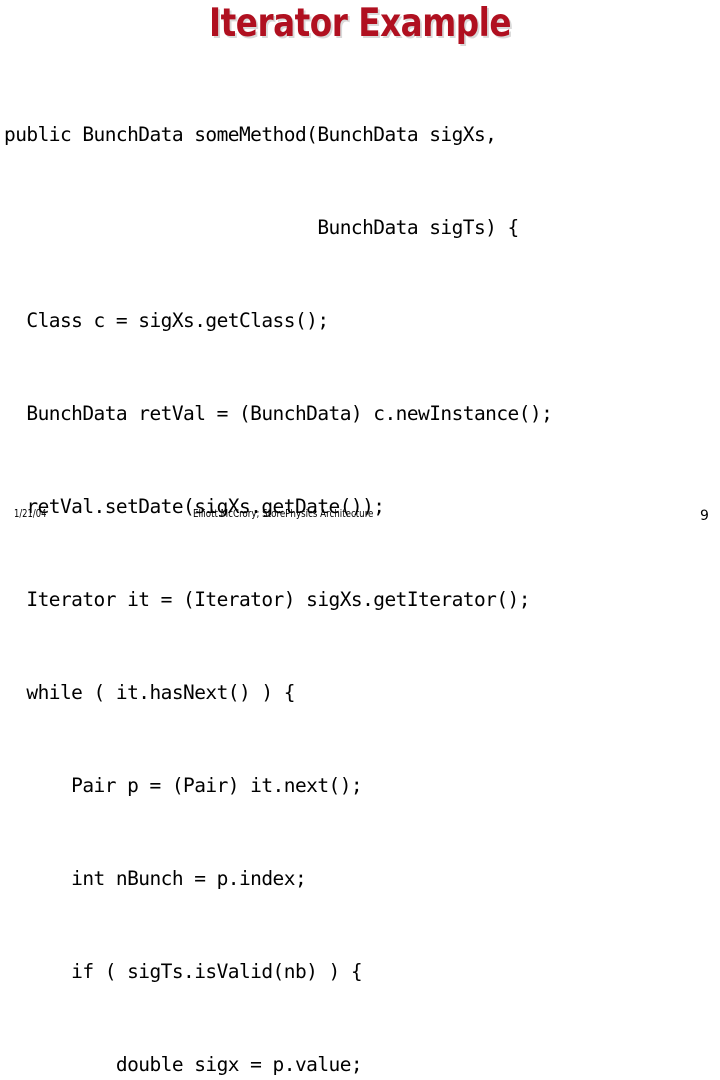 This screenshot has width=720, height=1080. What do you see at coordinates (183, 971) in the screenshot?
I see `code-line: if ( sigTs.isValid(nb) ) {` at bounding box center [183, 971].